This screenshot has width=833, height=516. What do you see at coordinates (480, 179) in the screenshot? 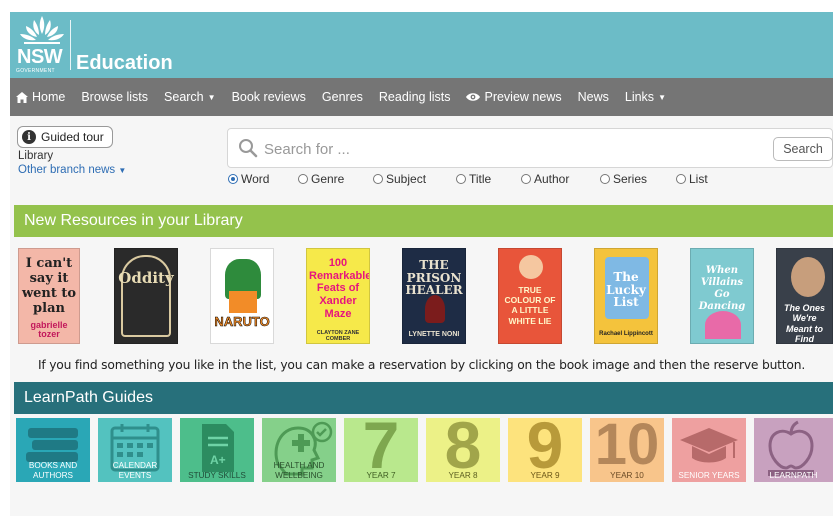
I see `radio-title-label: Title` at bounding box center [480, 179].